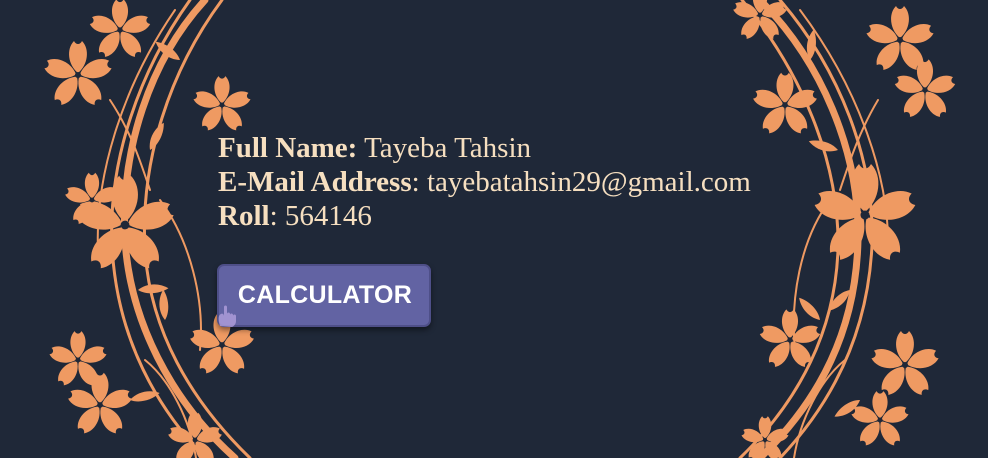 The height and width of the screenshot is (458, 988). What do you see at coordinates (244, 216) in the screenshot?
I see `roll-label: Roll` at bounding box center [244, 216].